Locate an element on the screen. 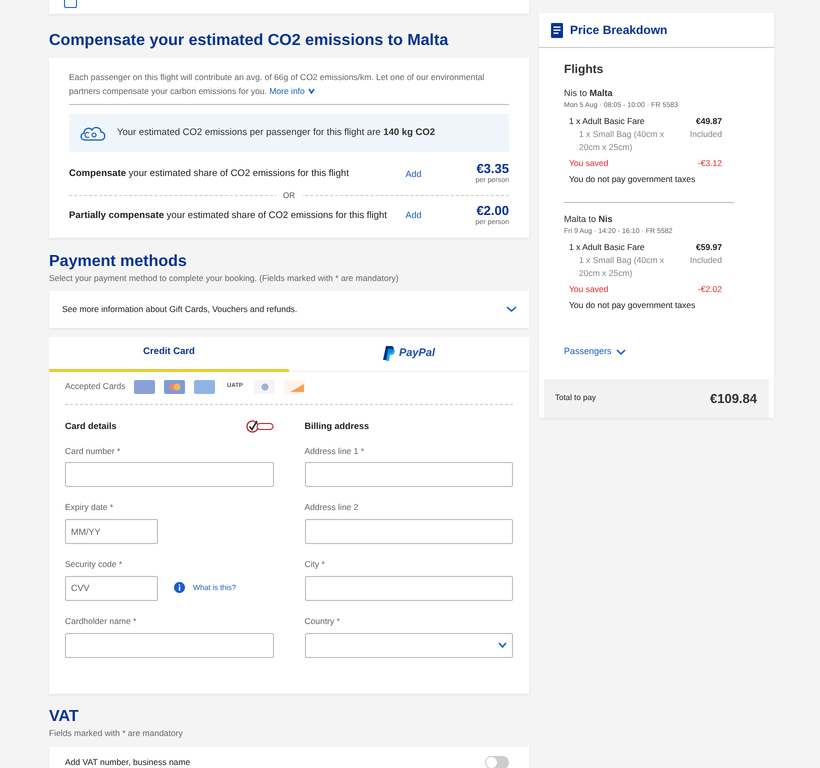  accepted-cards-label: Accepted Cards is located at coordinates (95, 386).